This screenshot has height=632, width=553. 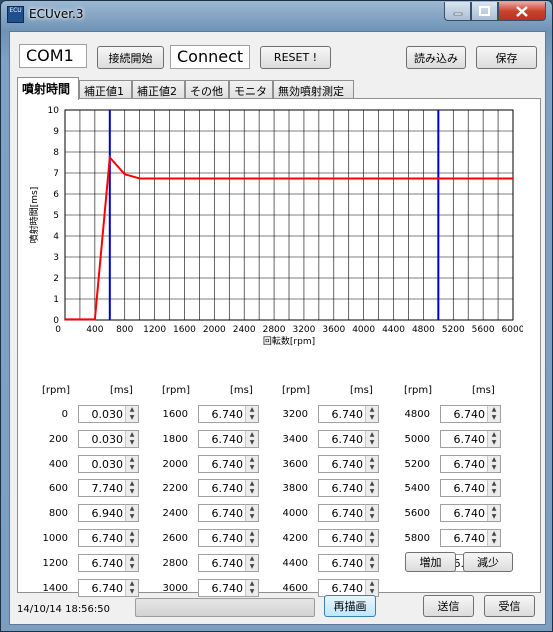 I want to click on close-button, so click(x=522, y=11).